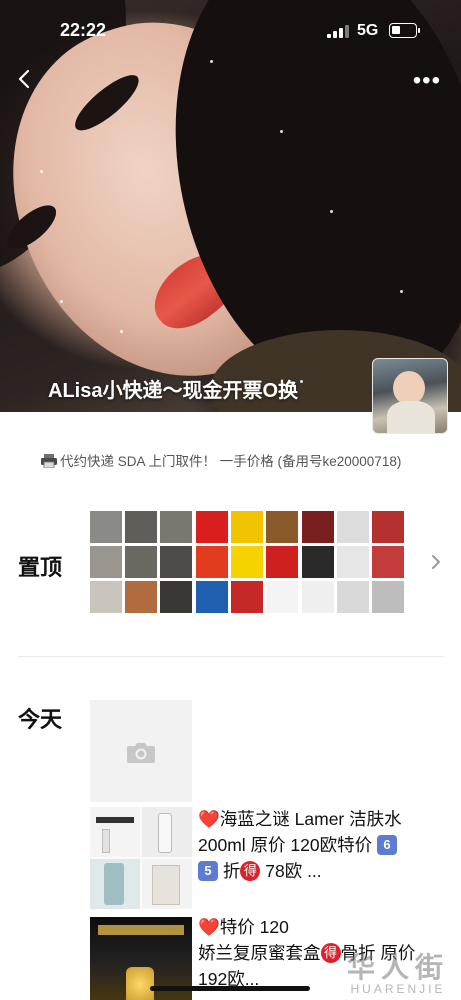 The height and width of the screenshot is (1000, 461). What do you see at coordinates (231, 461) in the screenshot?
I see `signature-text: 代约快递 SDA 上门取件！ 一手价格 (备用号ke20000718)` at bounding box center [231, 461].